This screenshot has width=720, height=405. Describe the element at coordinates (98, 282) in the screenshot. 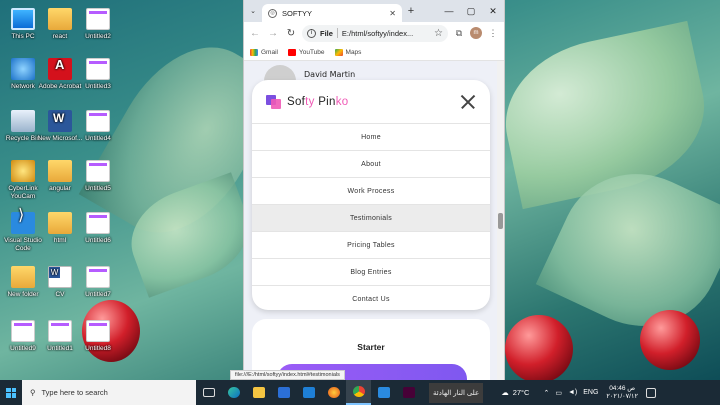

I see `desktop-icon-untitled7: Untitled7` at that location.